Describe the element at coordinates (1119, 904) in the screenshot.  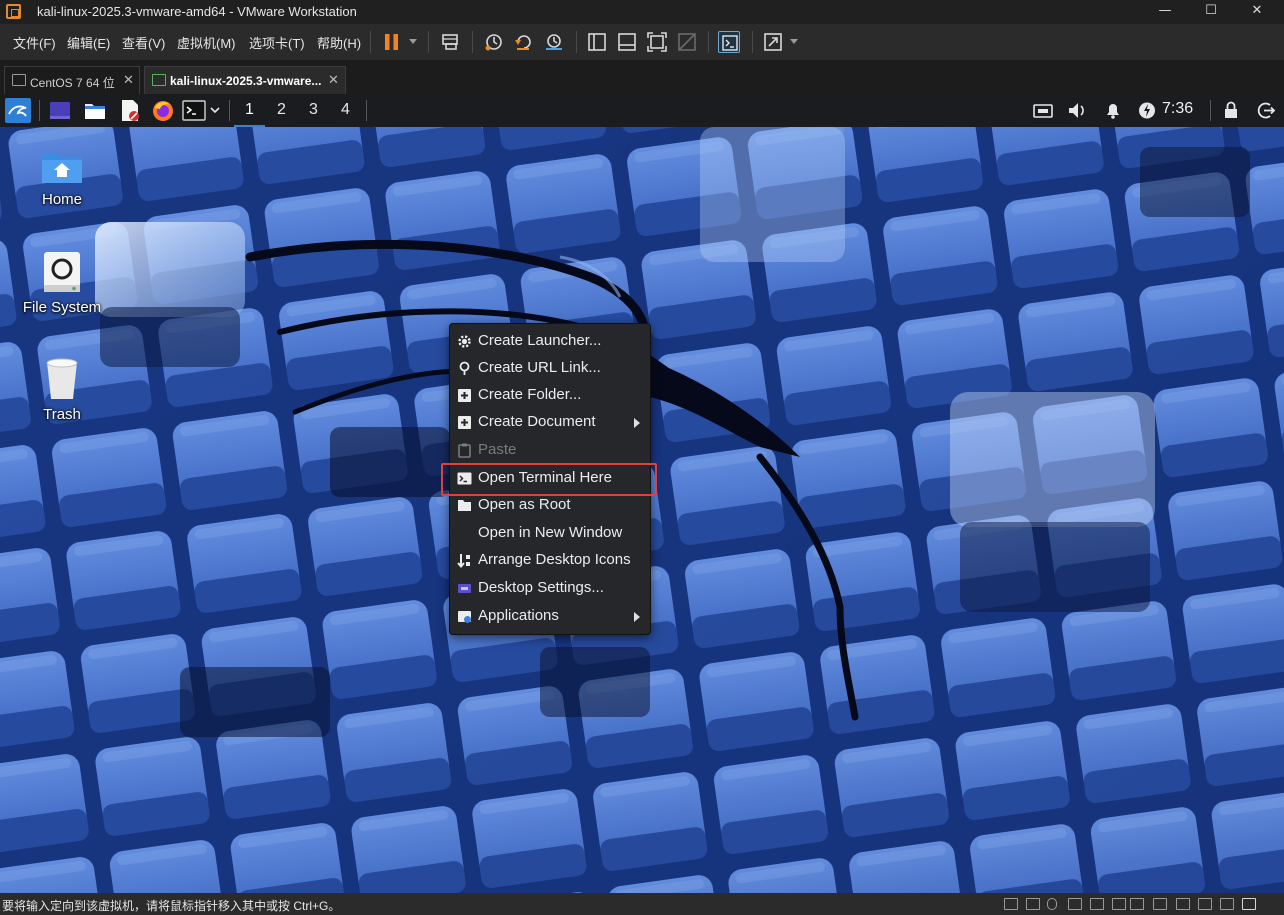
I see `display-icon` at that location.